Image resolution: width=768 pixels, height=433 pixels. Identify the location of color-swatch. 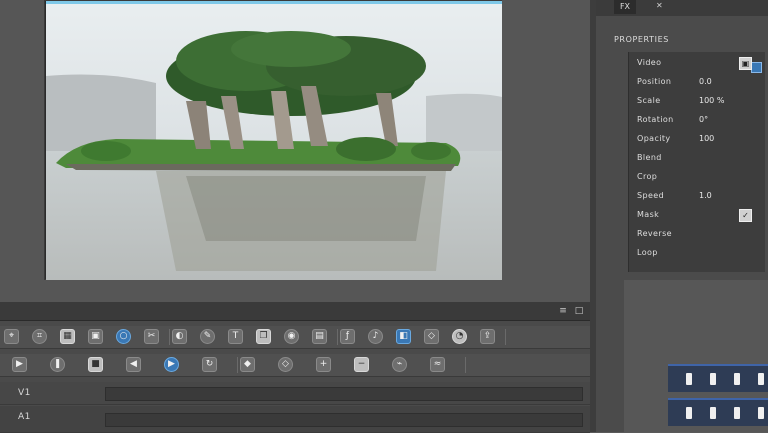
(756, 67).